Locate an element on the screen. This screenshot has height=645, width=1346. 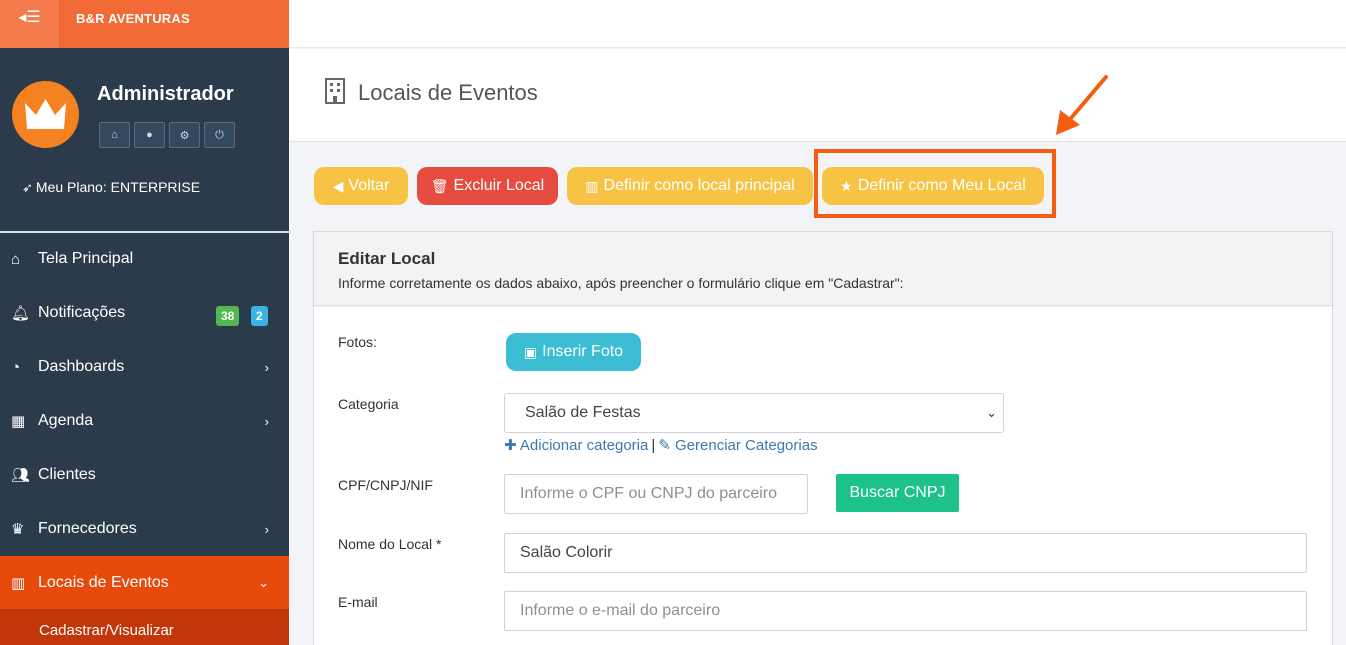
profile-button: ● is located at coordinates (149, 135).